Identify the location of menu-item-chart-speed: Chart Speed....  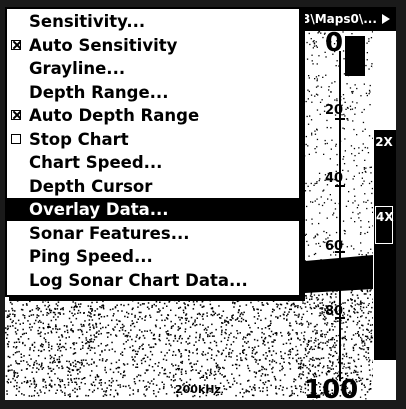
(153, 162).